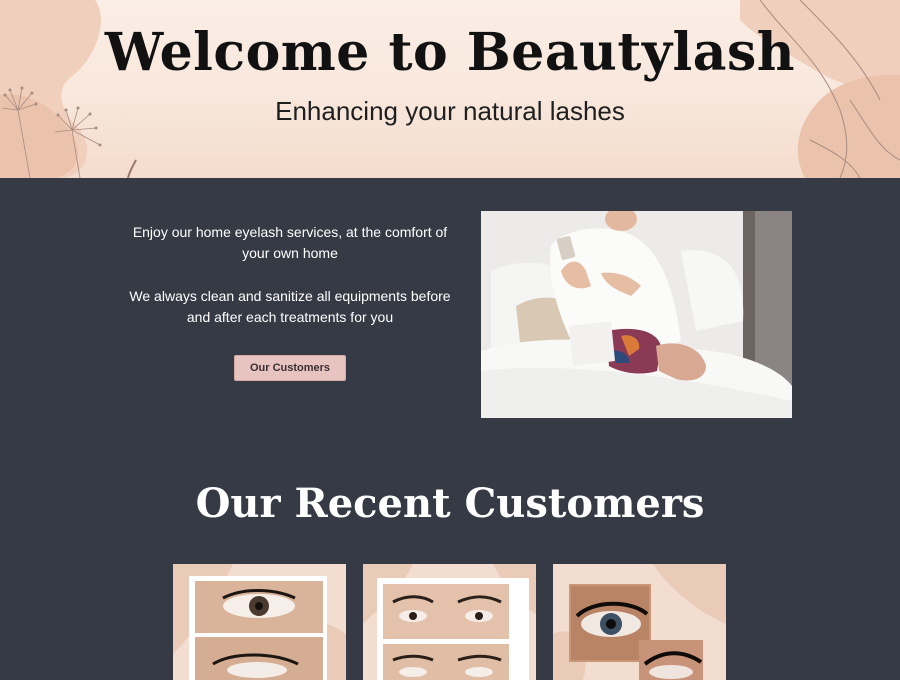 This screenshot has height=680, width=900. Describe the element at coordinates (636, 314) in the screenshot. I see `woman-in-bed-photo` at that location.